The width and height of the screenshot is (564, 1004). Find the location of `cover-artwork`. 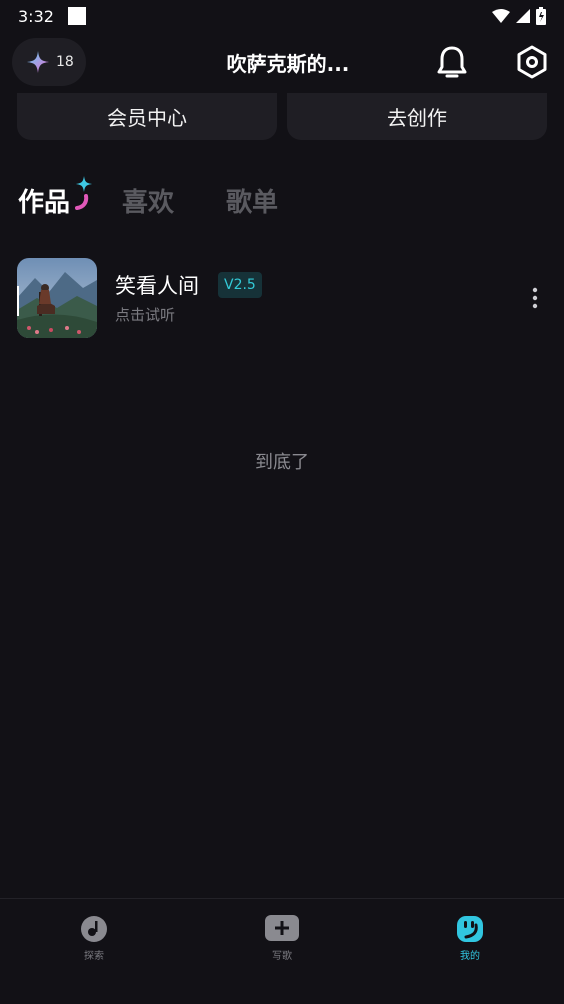

cover-artwork is located at coordinates (57, 298).